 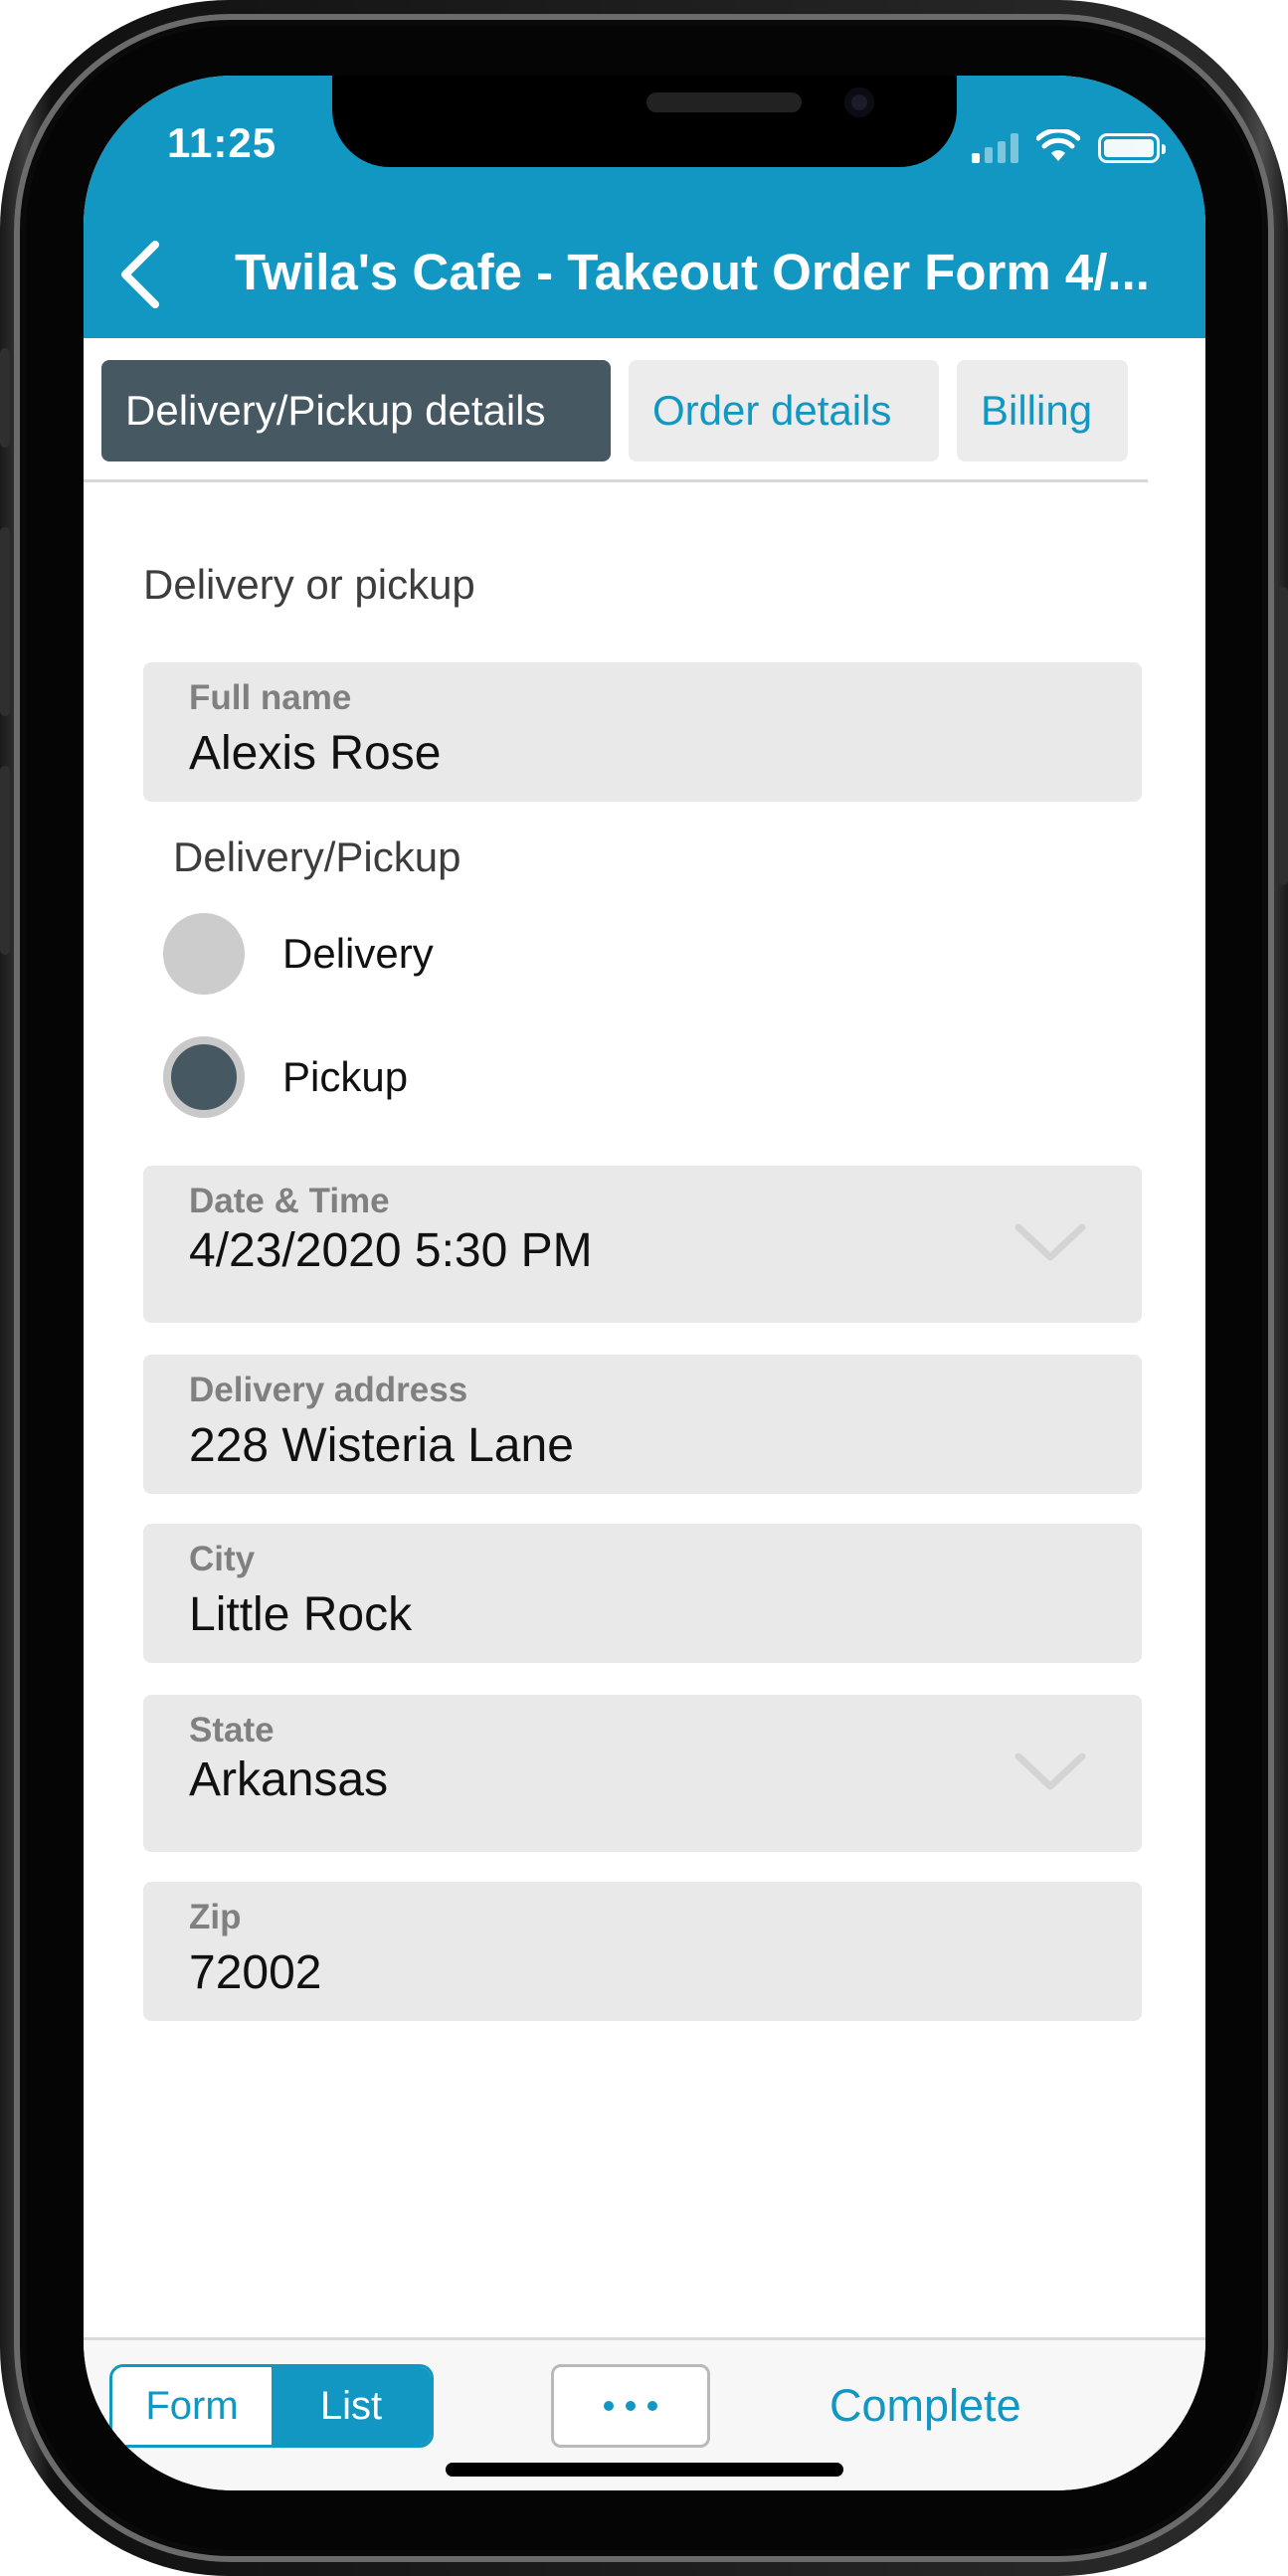 I want to click on state-value: Arkansas, so click(x=289, y=1779).